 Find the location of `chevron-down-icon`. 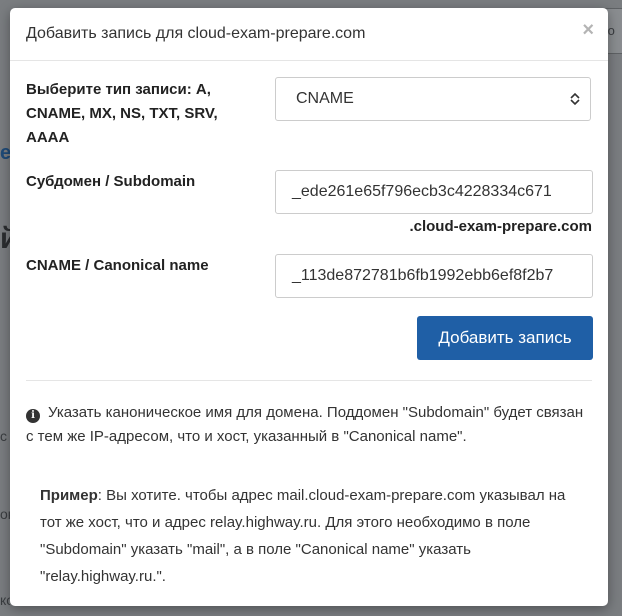

chevron-down-icon is located at coordinates (575, 99).